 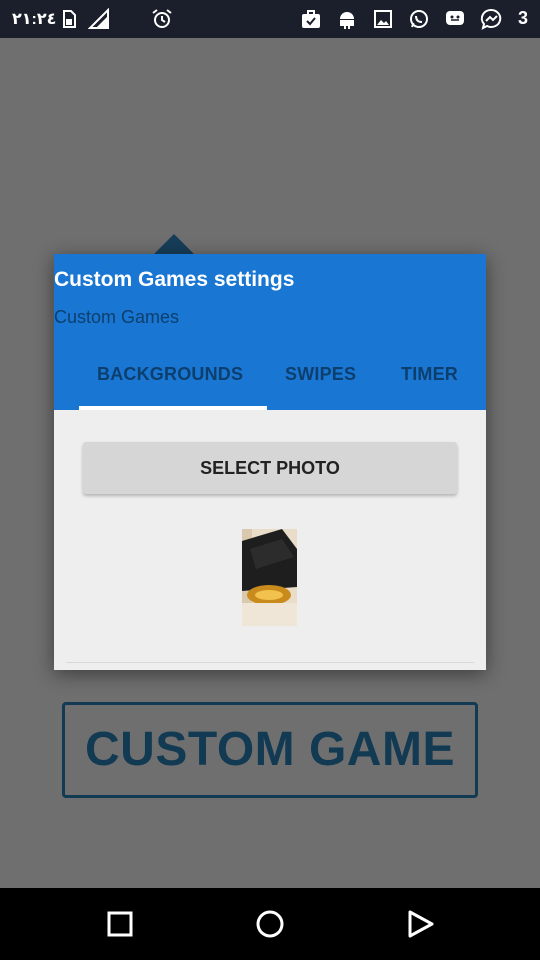 What do you see at coordinates (270, 468) in the screenshot?
I see `select-photo-button: SELECT PHOTO` at bounding box center [270, 468].